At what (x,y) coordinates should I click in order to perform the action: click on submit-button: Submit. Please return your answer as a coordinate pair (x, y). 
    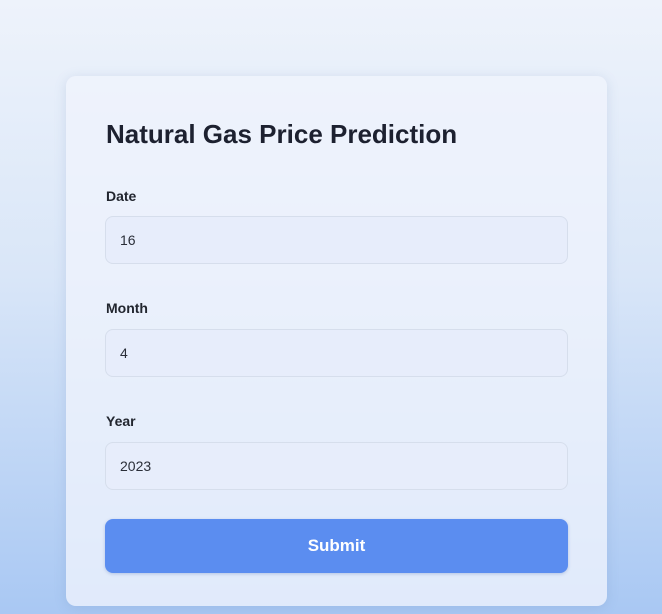
    Looking at the image, I should click on (336, 546).